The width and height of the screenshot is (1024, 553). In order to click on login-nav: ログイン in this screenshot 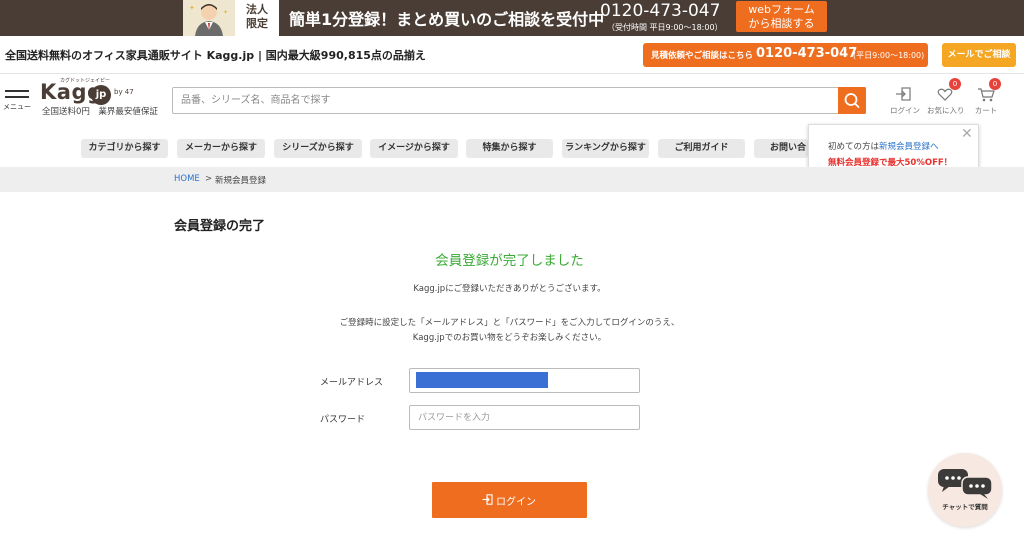, I will do `click(905, 100)`.